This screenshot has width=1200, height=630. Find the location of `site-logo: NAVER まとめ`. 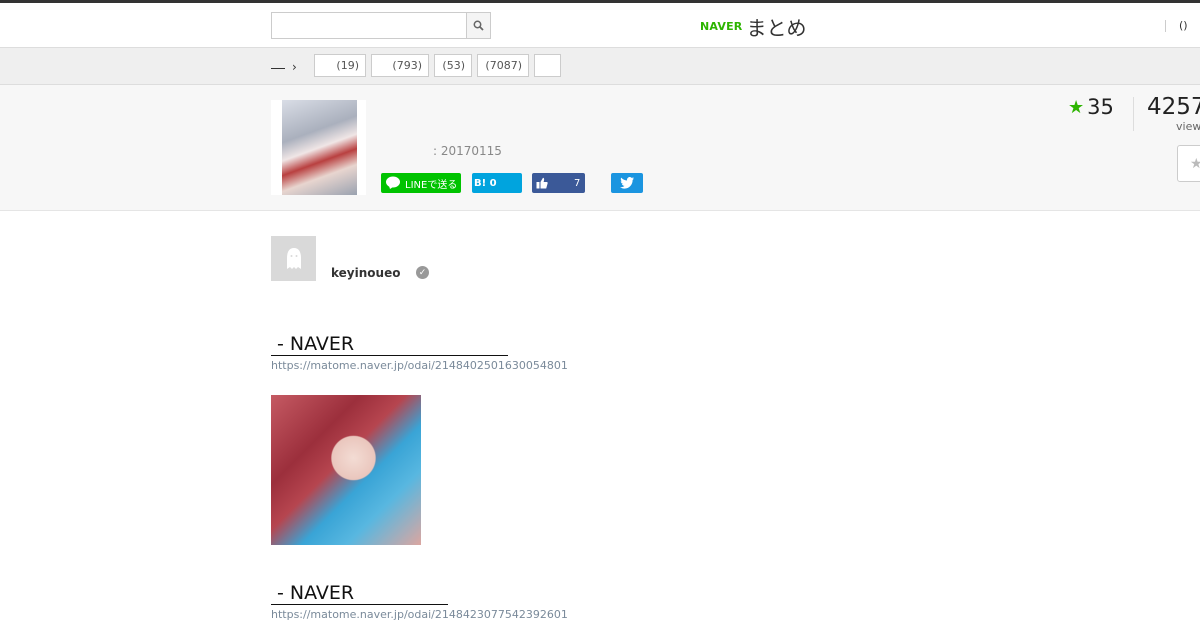

site-logo: NAVER まとめ is located at coordinates (753, 26).